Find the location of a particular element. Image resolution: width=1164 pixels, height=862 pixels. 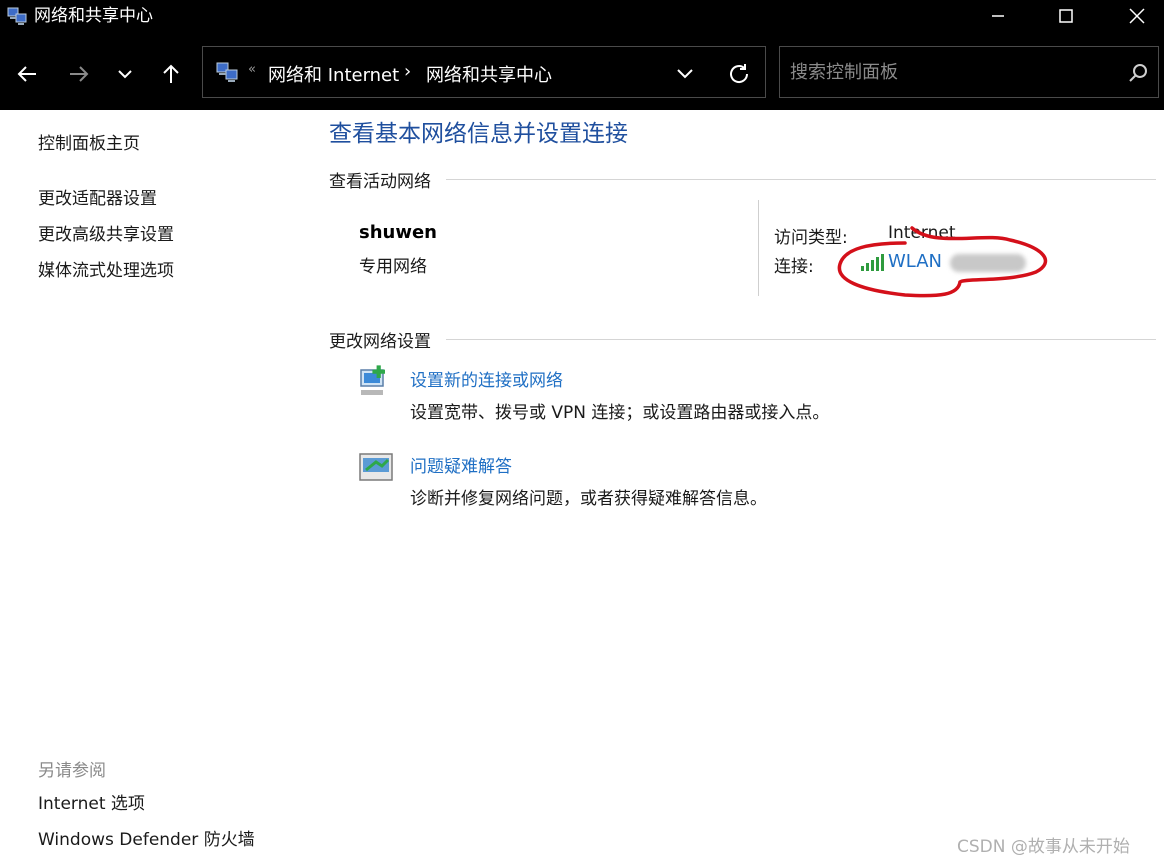

title-bar: 网络和共享中心 is located at coordinates (582, 16).